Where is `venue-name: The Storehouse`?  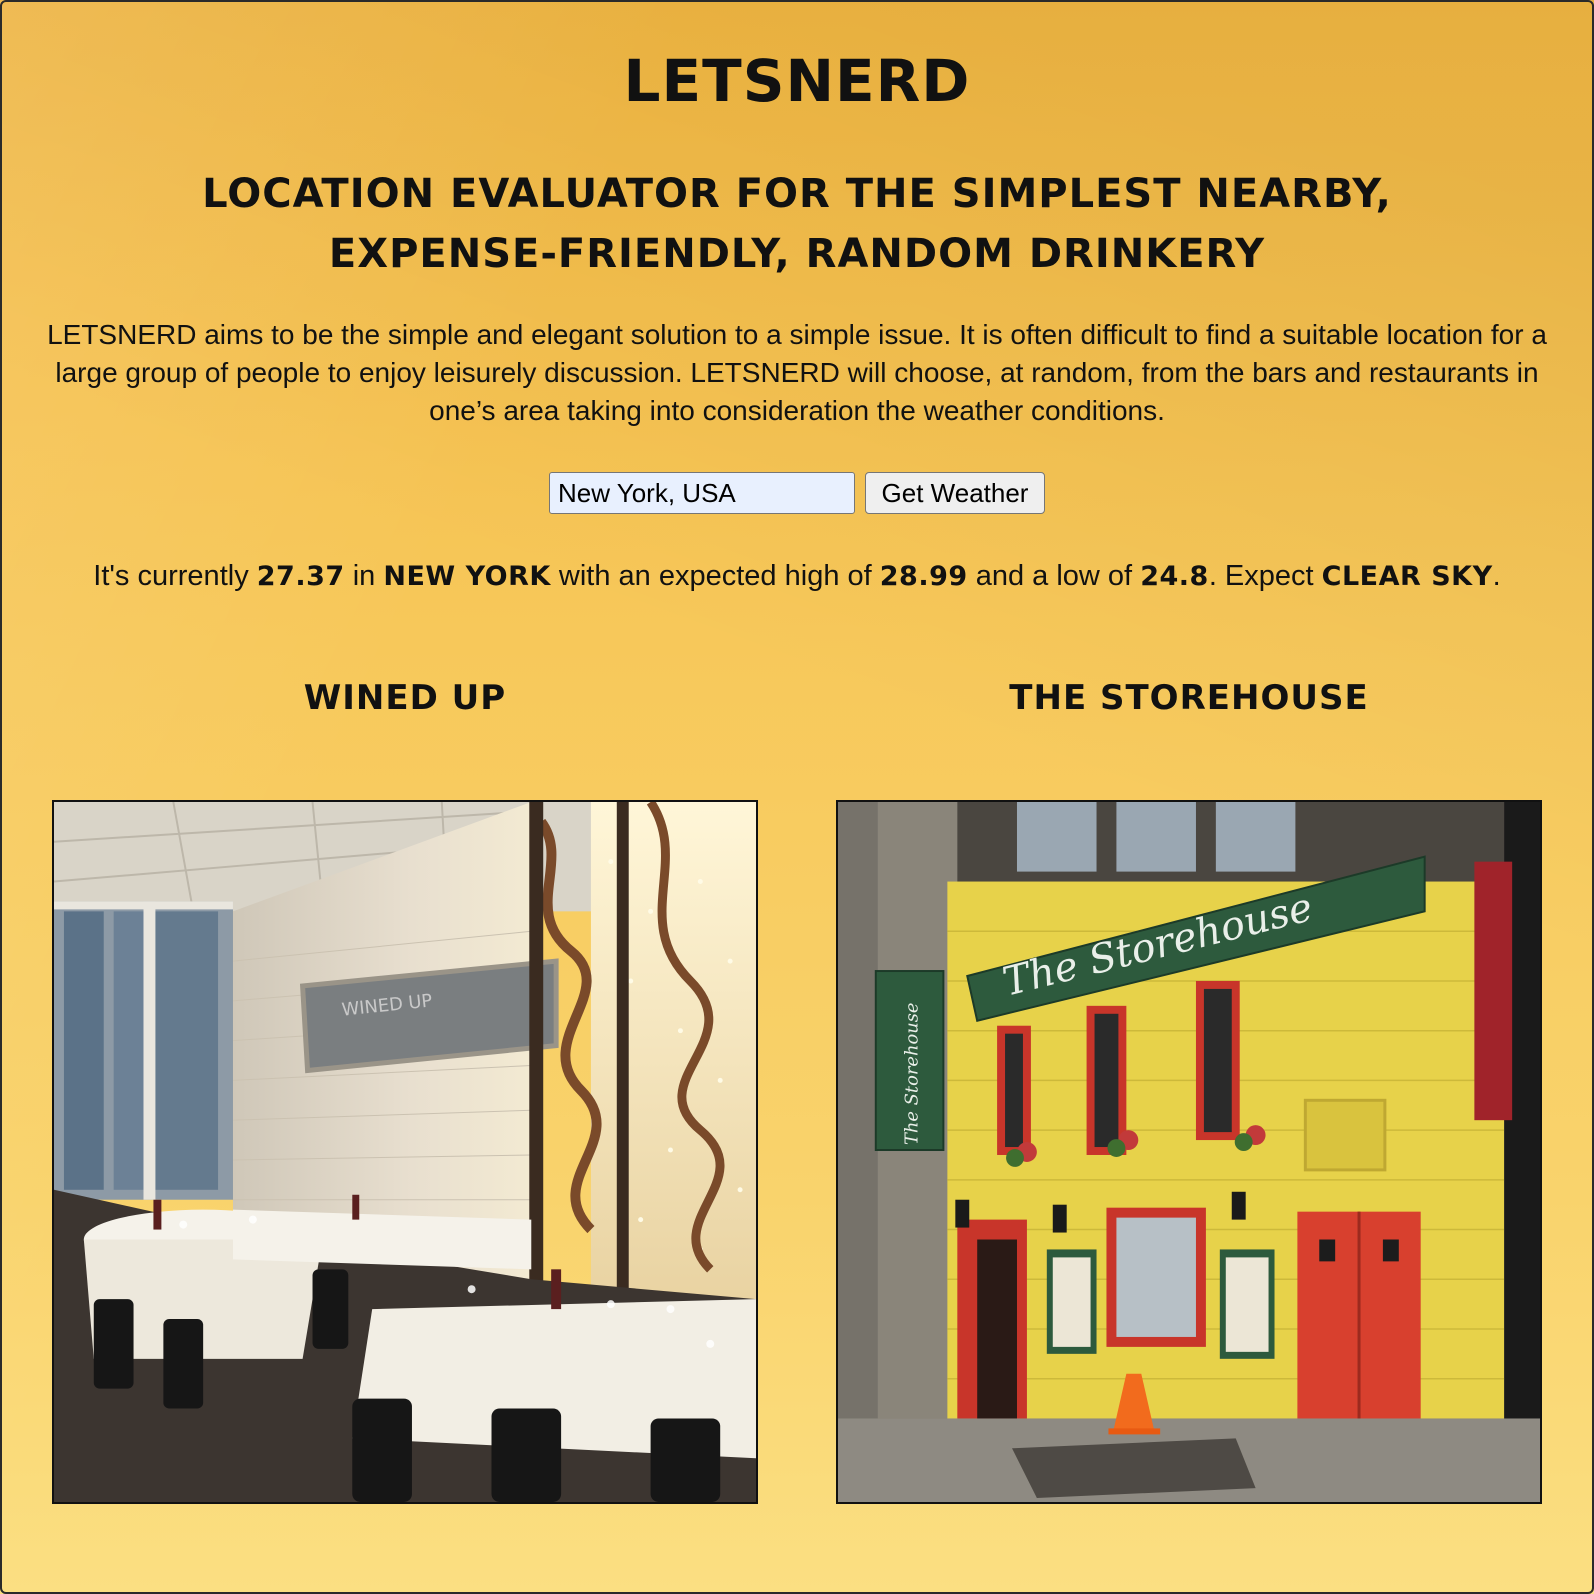 venue-name: The Storehouse is located at coordinates (1189, 698).